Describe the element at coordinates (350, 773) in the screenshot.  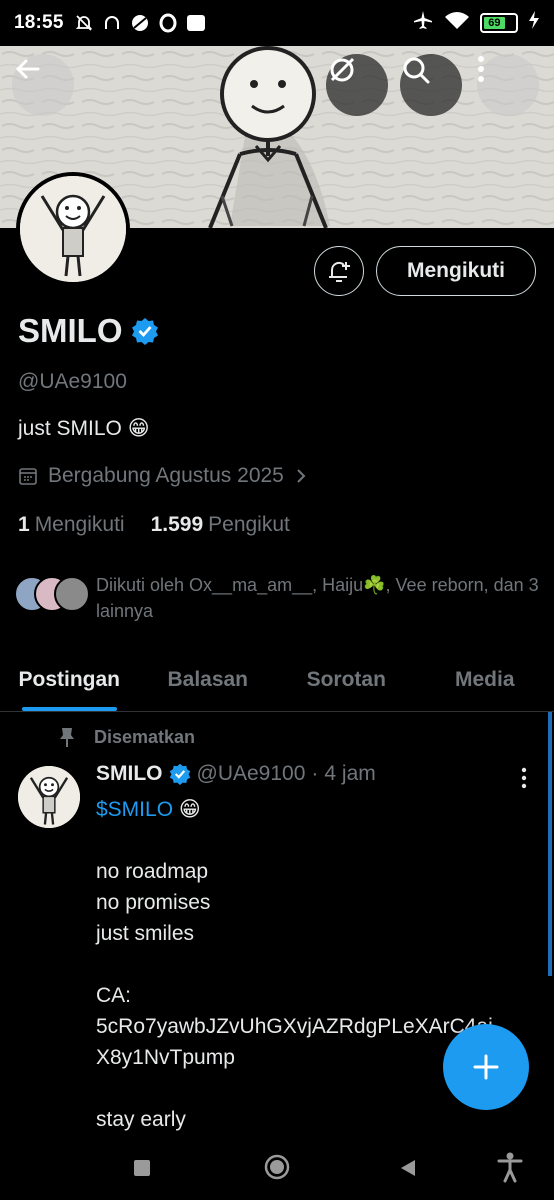
I see `post-time: 4 jam` at that location.